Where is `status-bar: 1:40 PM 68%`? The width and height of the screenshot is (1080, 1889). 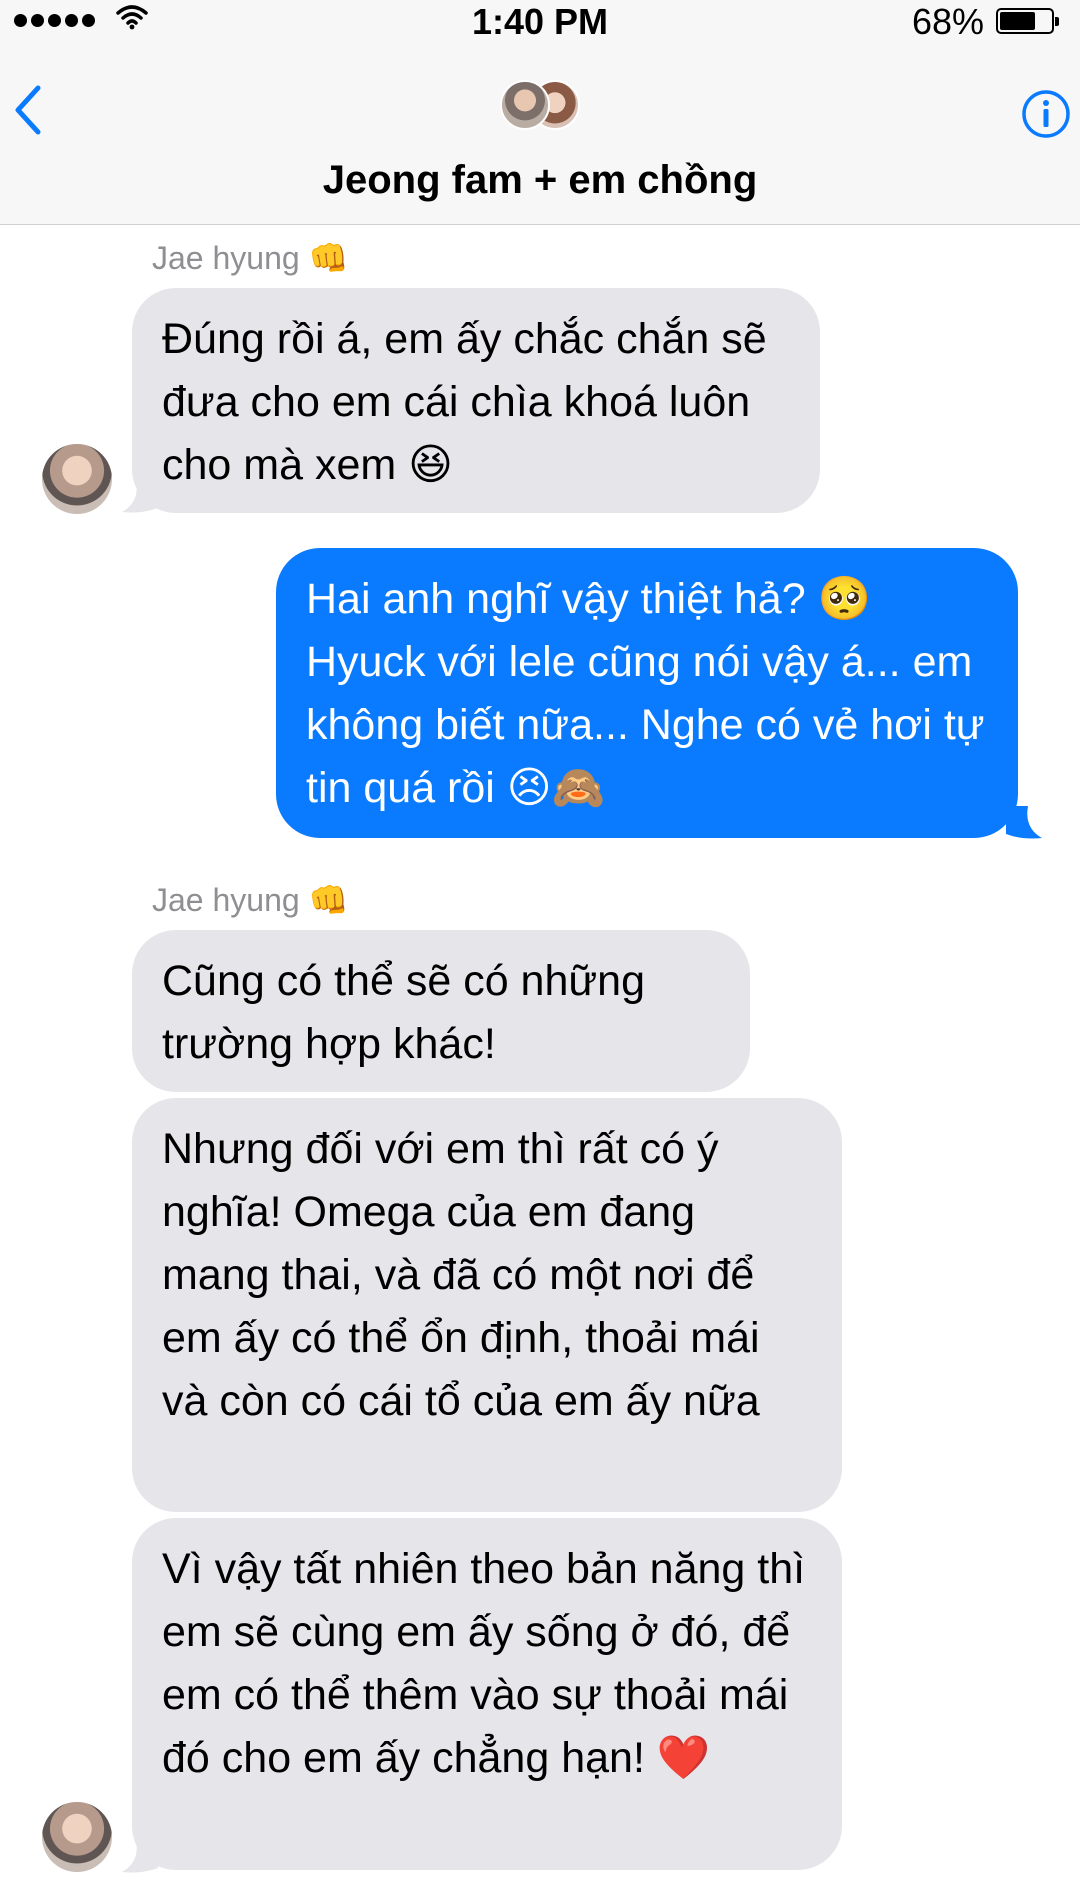
status-bar: 1:40 PM 68% is located at coordinates (540, 24).